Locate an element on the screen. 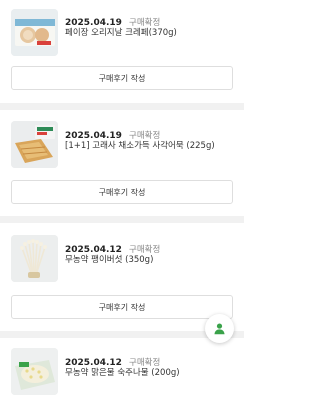  product-name: 페이장 오리지날 크레페(370g) is located at coordinates (121, 32).